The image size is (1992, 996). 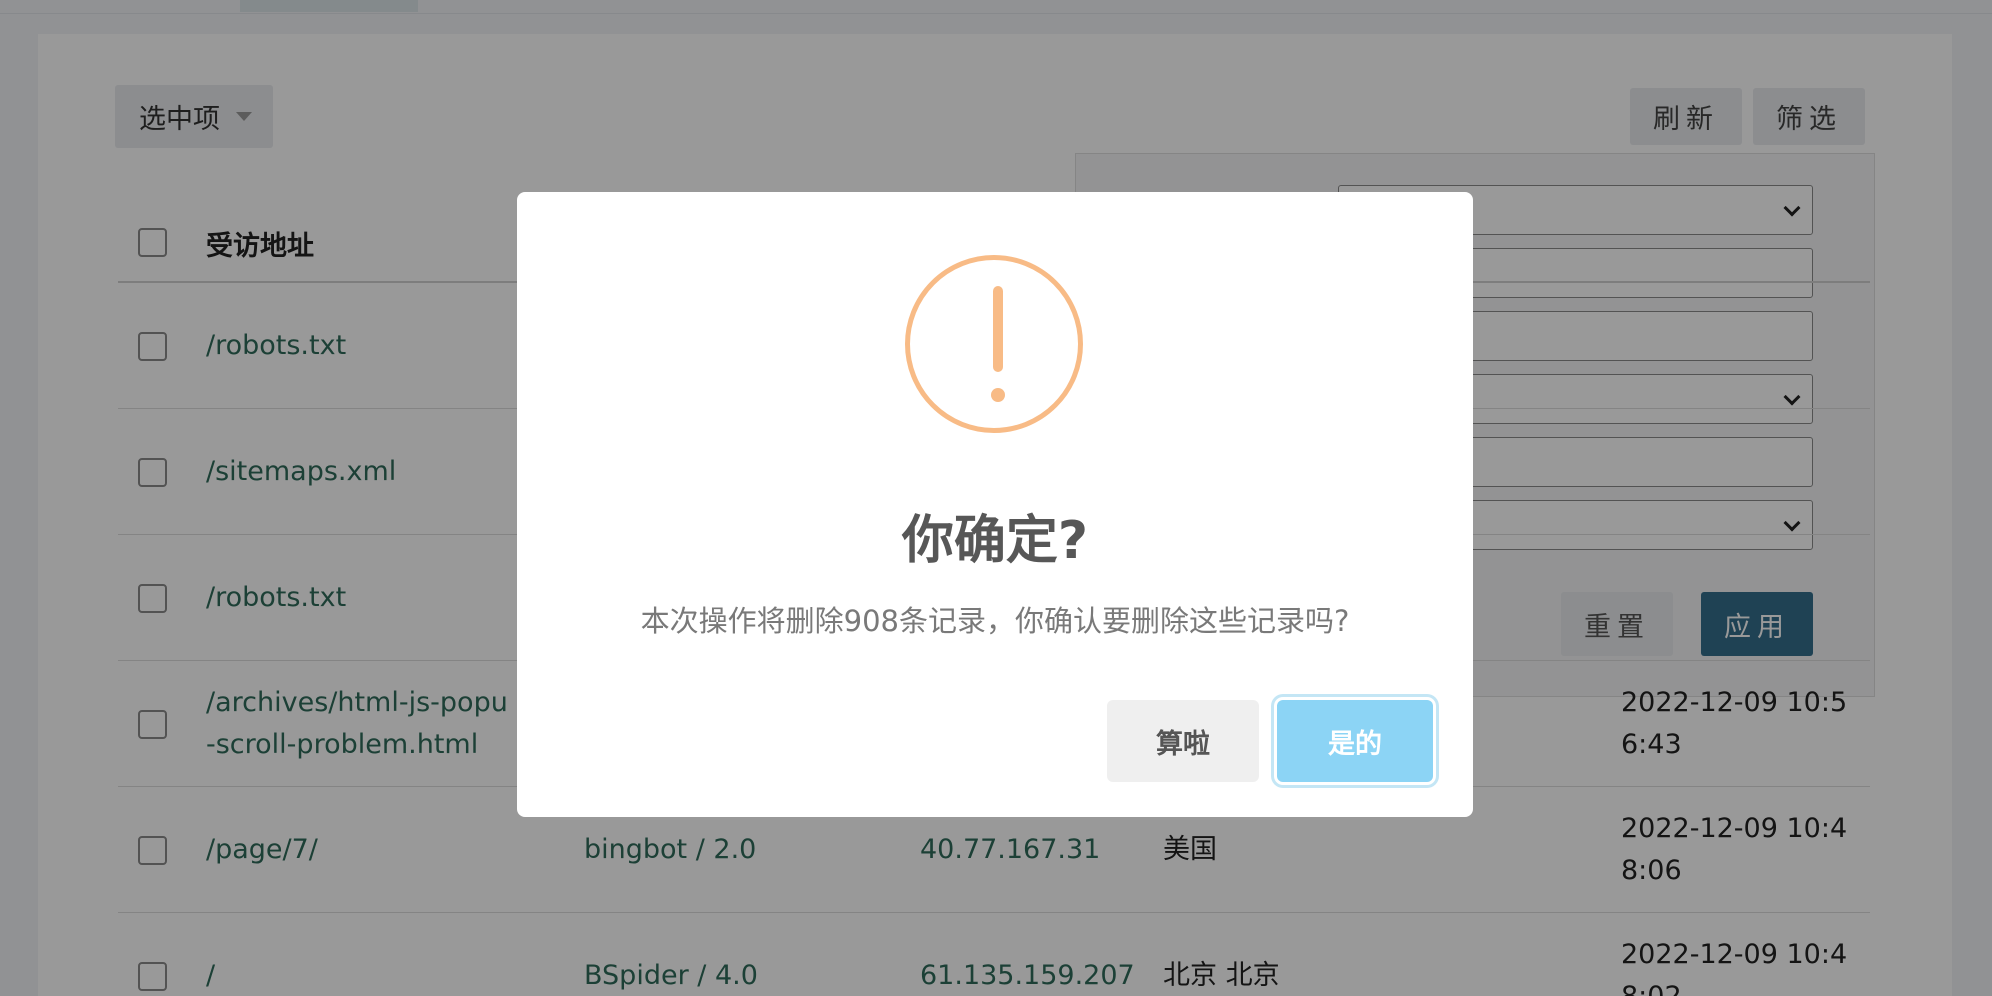 What do you see at coordinates (995, 621) in the screenshot?
I see `dialog-message: 本次操作将删除908条记录，你确认要删除这些记录吗?` at bounding box center [995, 621].